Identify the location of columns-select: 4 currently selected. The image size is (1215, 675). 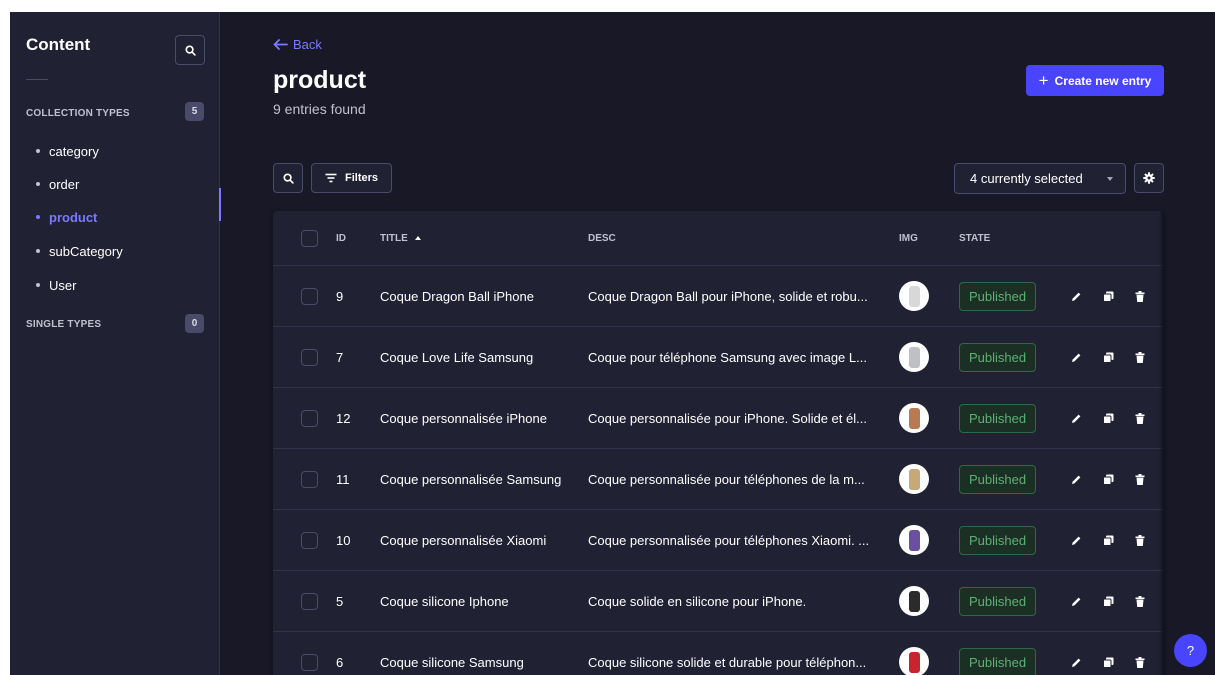
(1040, 178).